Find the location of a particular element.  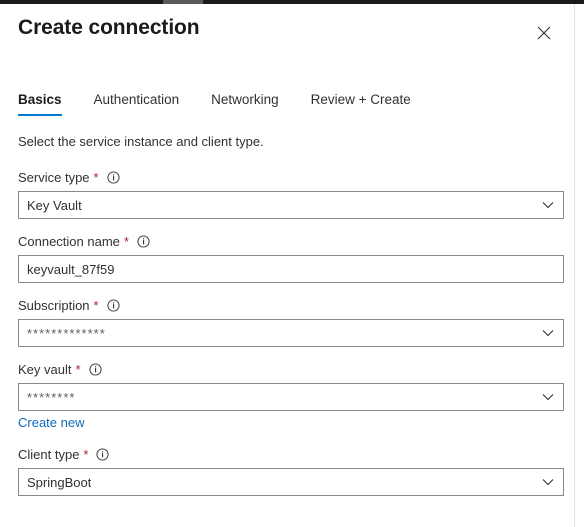

label-text: Connection name is located at coordinates (69, 241).